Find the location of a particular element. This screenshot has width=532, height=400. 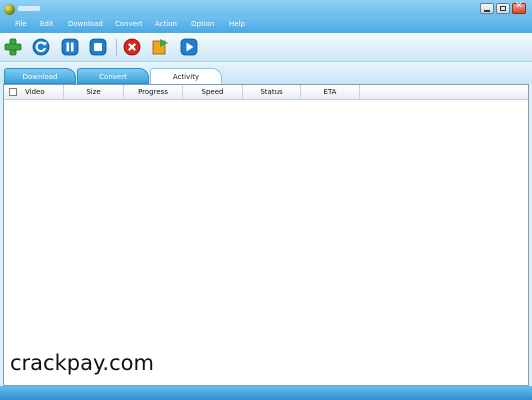

menu-option: Option is located at coordinates (202, 24).